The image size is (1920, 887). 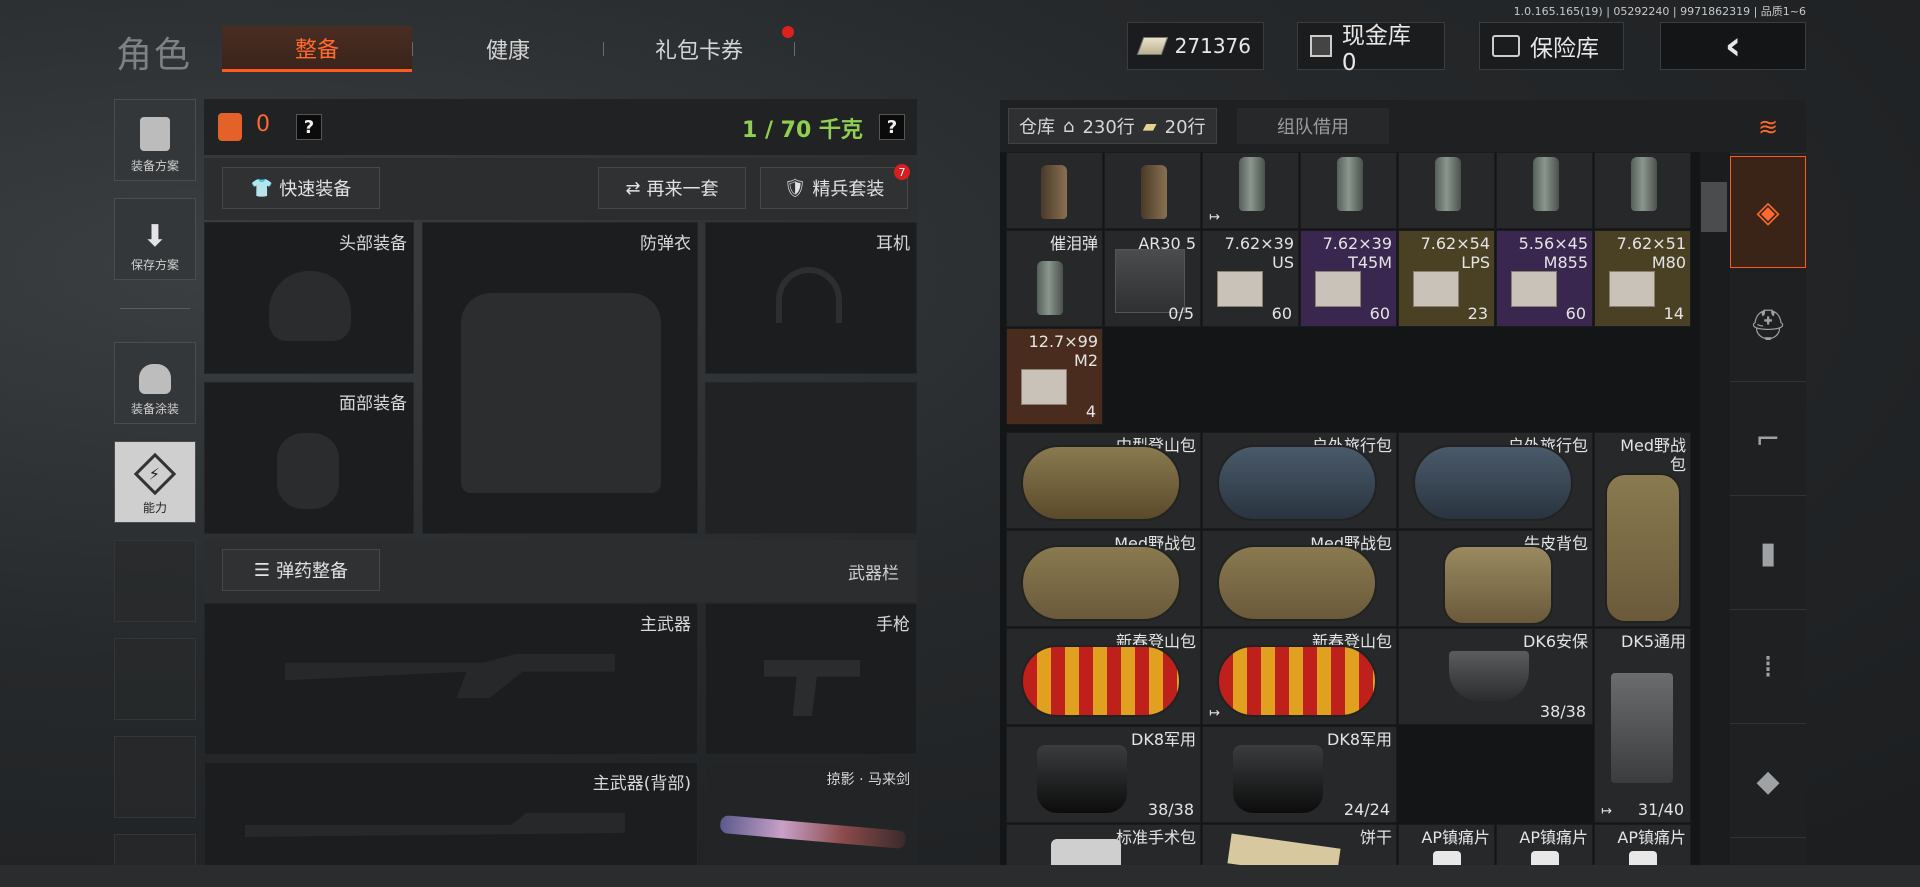 What do you see at coordinates (1112, 126) in the screenshot?
I see `storage-tab: 仓库 ⌂ 230行 ▰ 20行` at bounding box center [1112, 126].